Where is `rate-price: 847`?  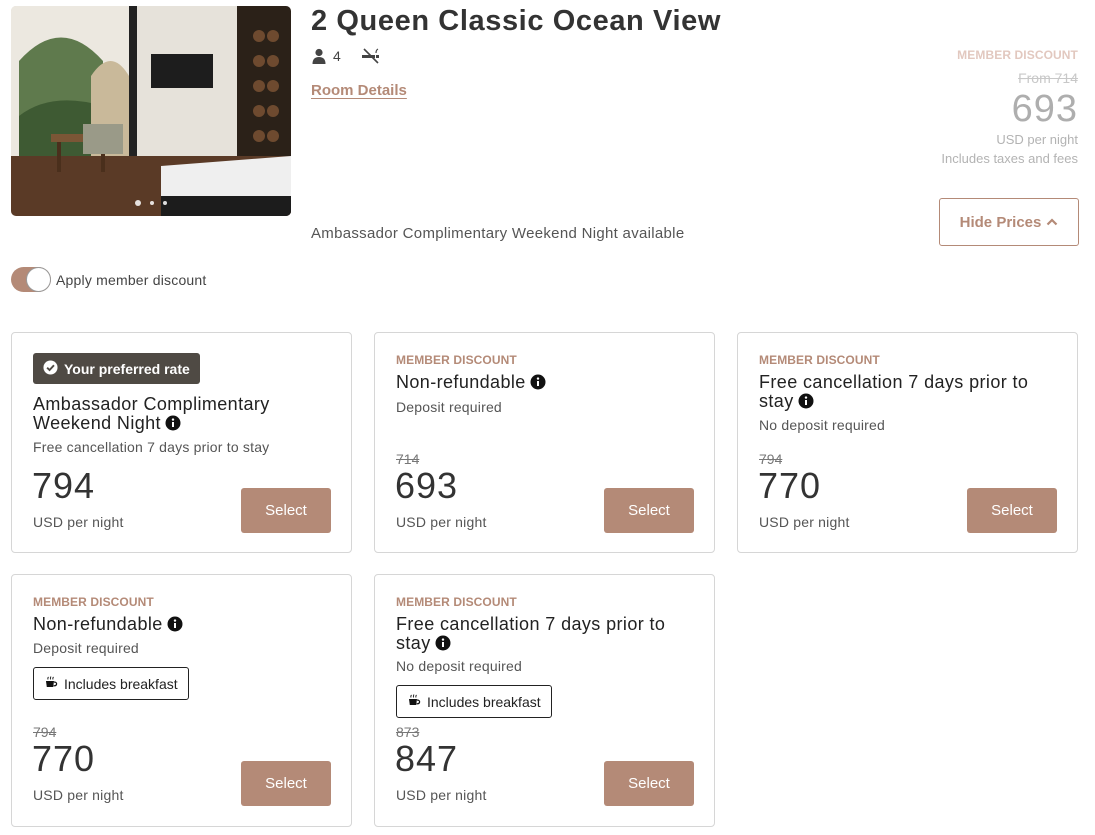 rate-price: 847 is located at coordinates (427, 758).